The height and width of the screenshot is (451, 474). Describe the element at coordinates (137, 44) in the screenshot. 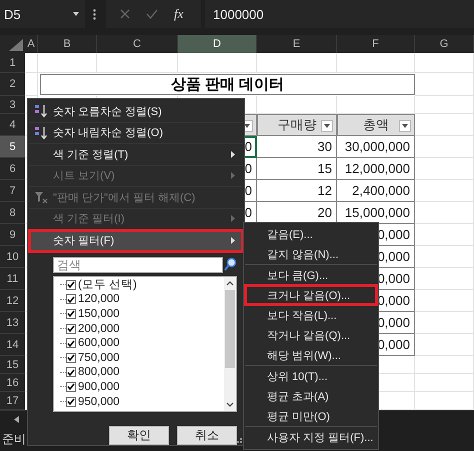

I see `column-header: C` at that location.